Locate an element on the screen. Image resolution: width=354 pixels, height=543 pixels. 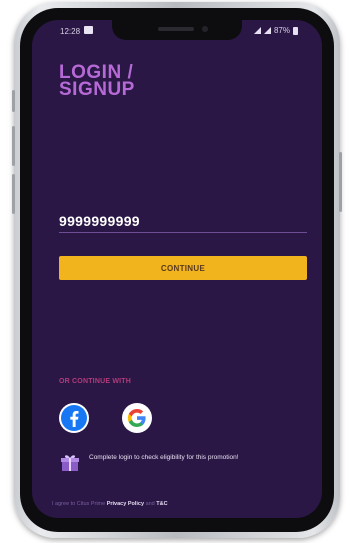
phone-notch is located at coordinates (177, 30).